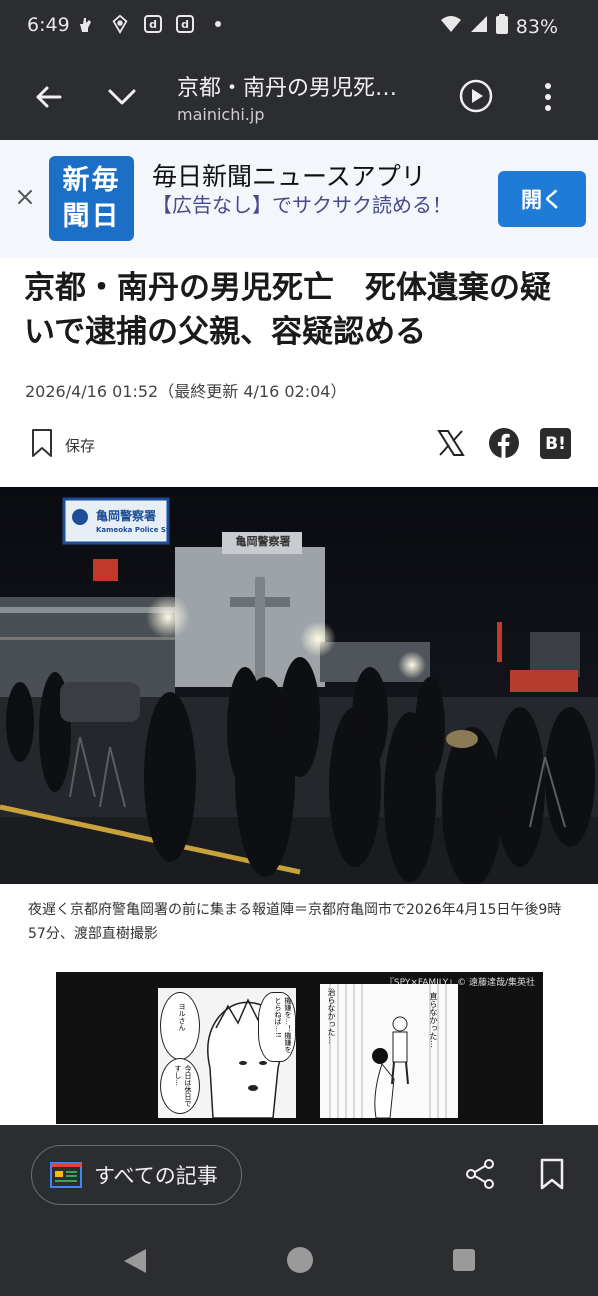  What do you see at coordinates (91, 216) in the screenshot?
I see `logo-bottom-text: 聞日` at bounding box center [91, 216].